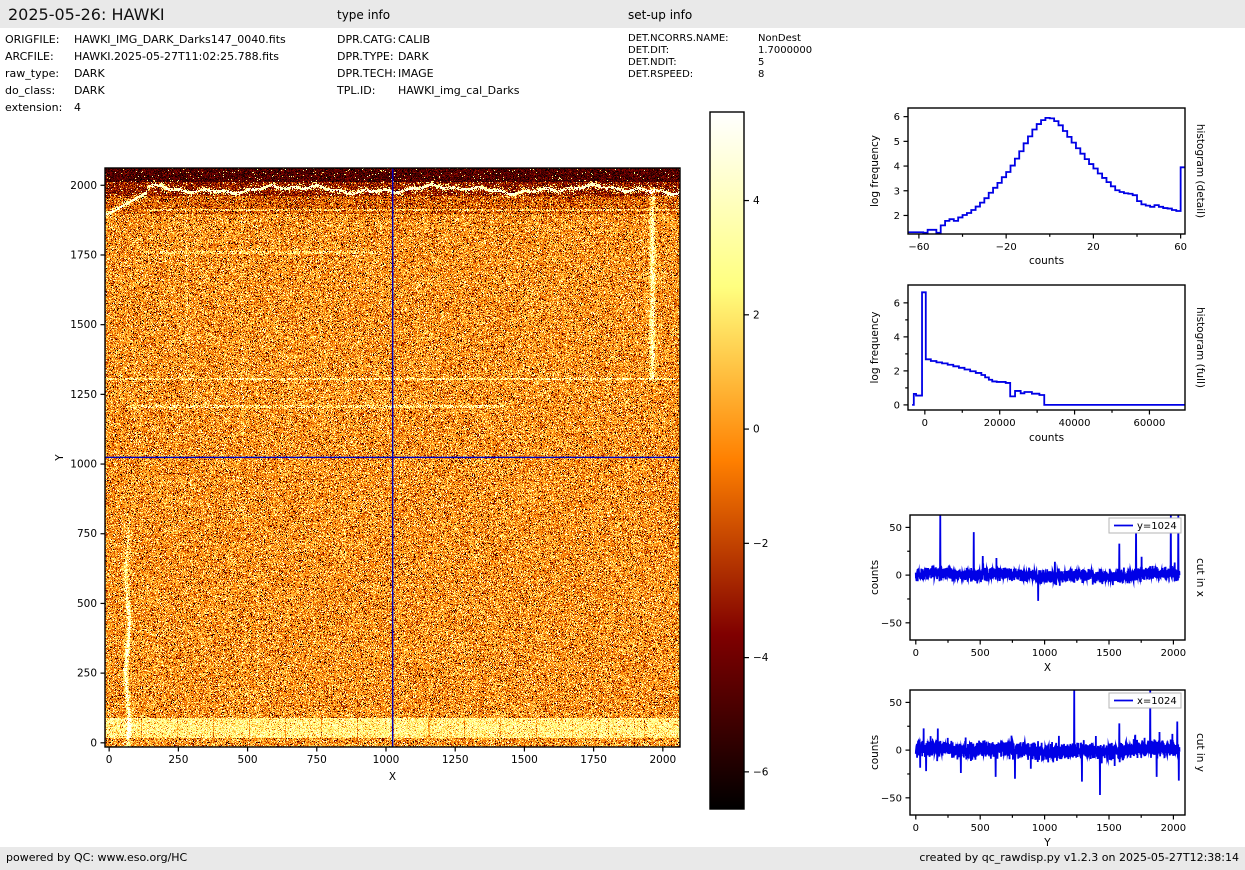  What do you see at coordinates (1050, 593) in the screenshot?
I see `cut-in-x-plot` at bounding box center [1050, 593].